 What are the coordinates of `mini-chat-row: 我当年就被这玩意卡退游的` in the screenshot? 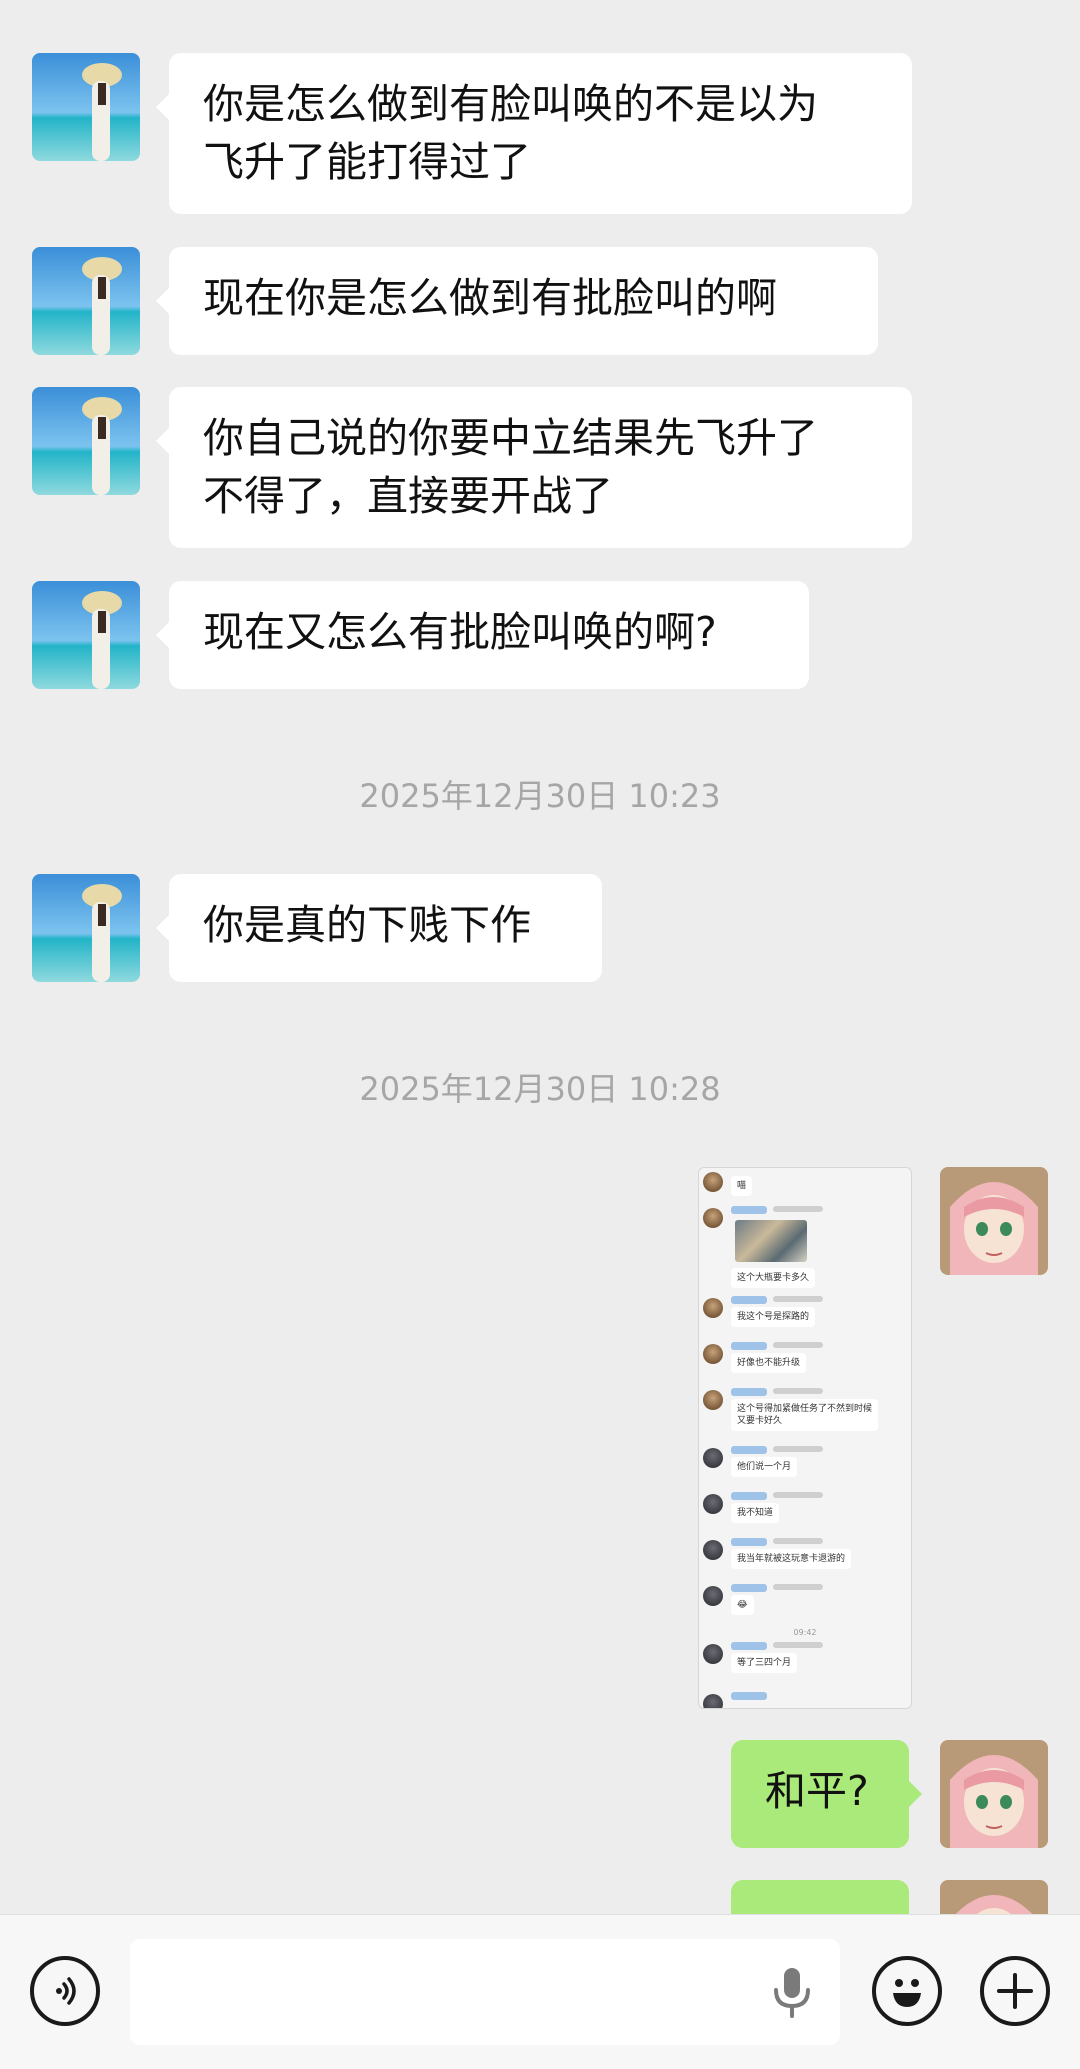 It's located at (803, 1558).